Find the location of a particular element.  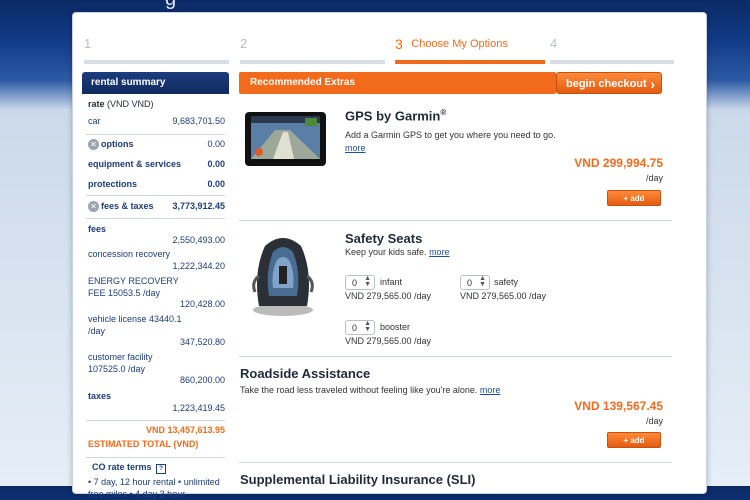

total-value-row: VND 13,457,613.95 is located at coordinates (155, 429).